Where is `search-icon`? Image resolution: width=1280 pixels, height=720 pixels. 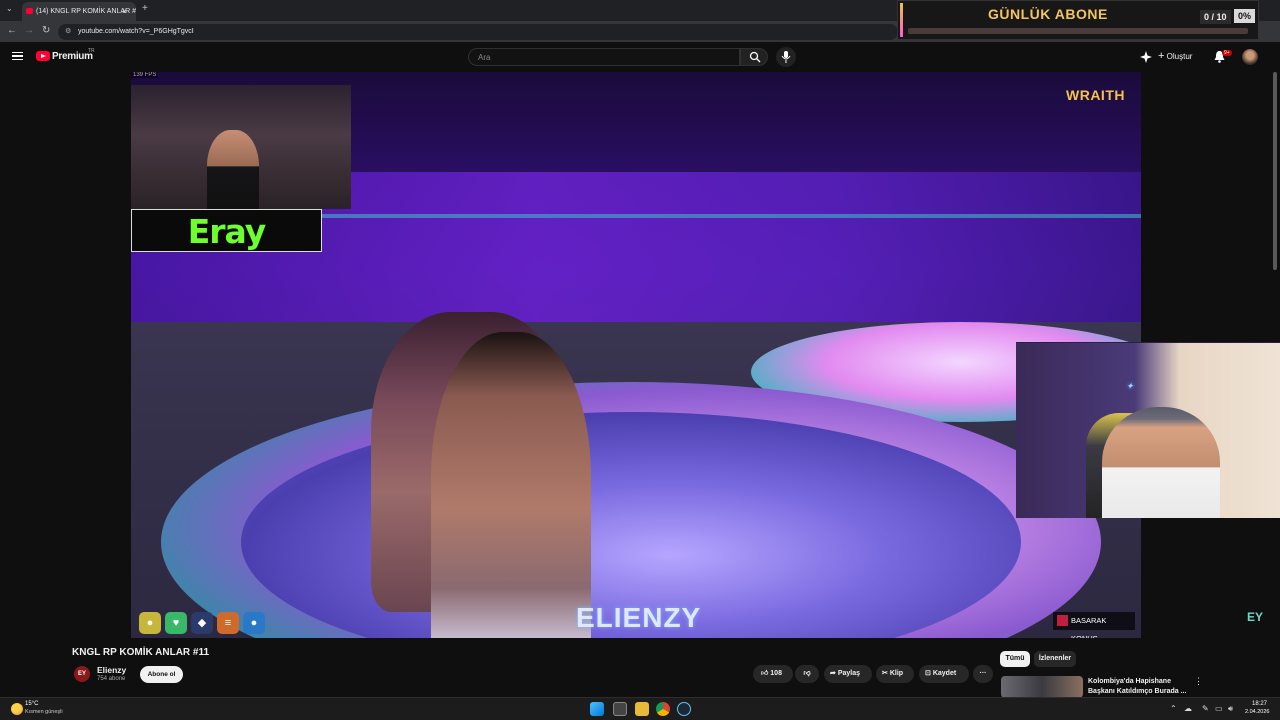 search-icon is located at coordinates (755, 57).